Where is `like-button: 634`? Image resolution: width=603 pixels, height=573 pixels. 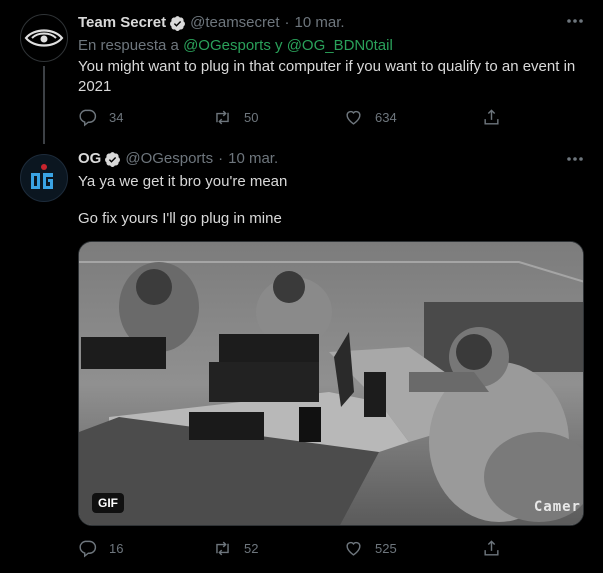 like-button: 634 is located at coordinates (370, 117).